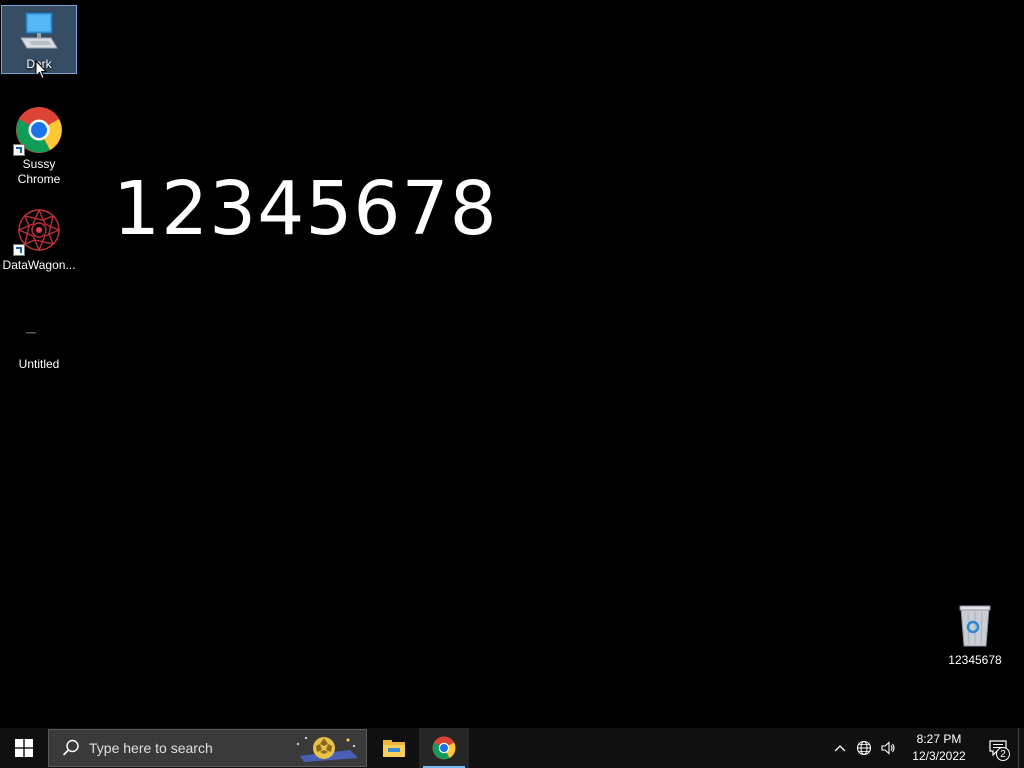 This screenshot has height=768, width=1024. I want to click on clock-time: 8:27 PM, so click(939, 739).